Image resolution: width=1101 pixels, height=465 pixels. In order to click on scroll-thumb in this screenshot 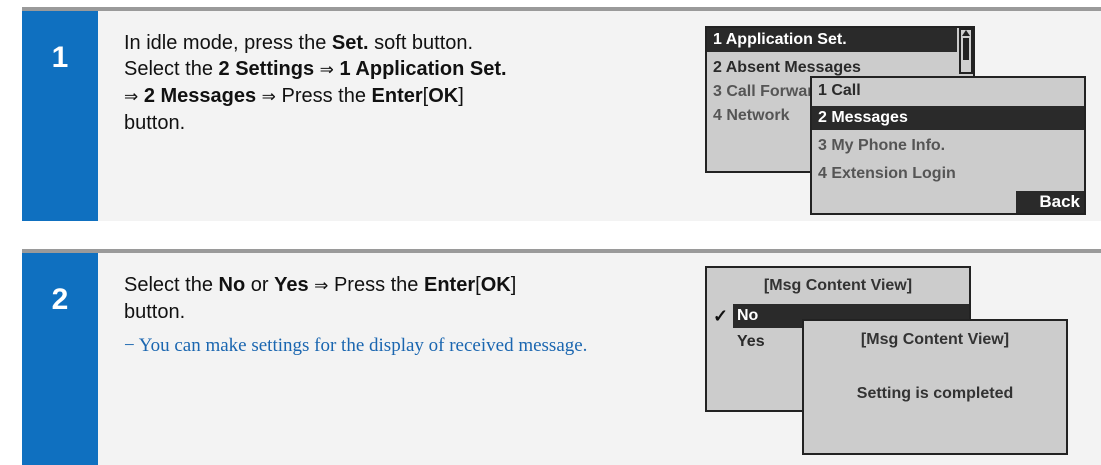, I will do `click(966, 49)`.